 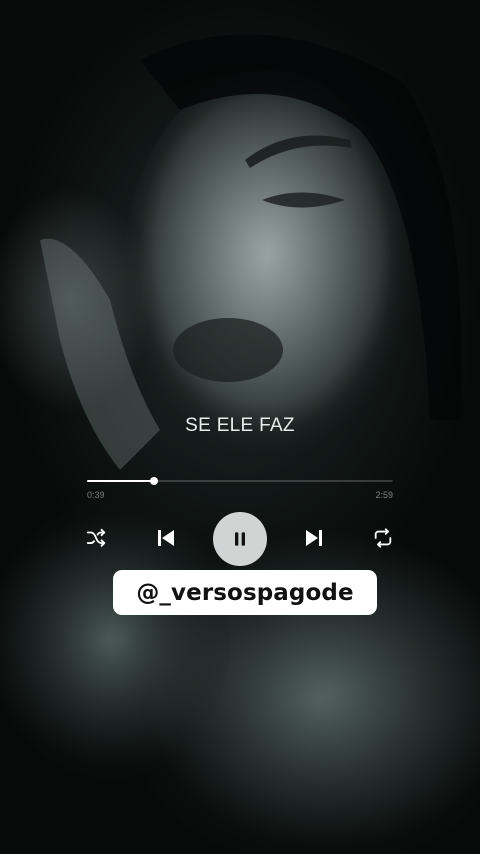 What do you see at coordinates (384, 495) in the screenshot?
I see `time-total: 2:59` at bounding box center [384, 495].